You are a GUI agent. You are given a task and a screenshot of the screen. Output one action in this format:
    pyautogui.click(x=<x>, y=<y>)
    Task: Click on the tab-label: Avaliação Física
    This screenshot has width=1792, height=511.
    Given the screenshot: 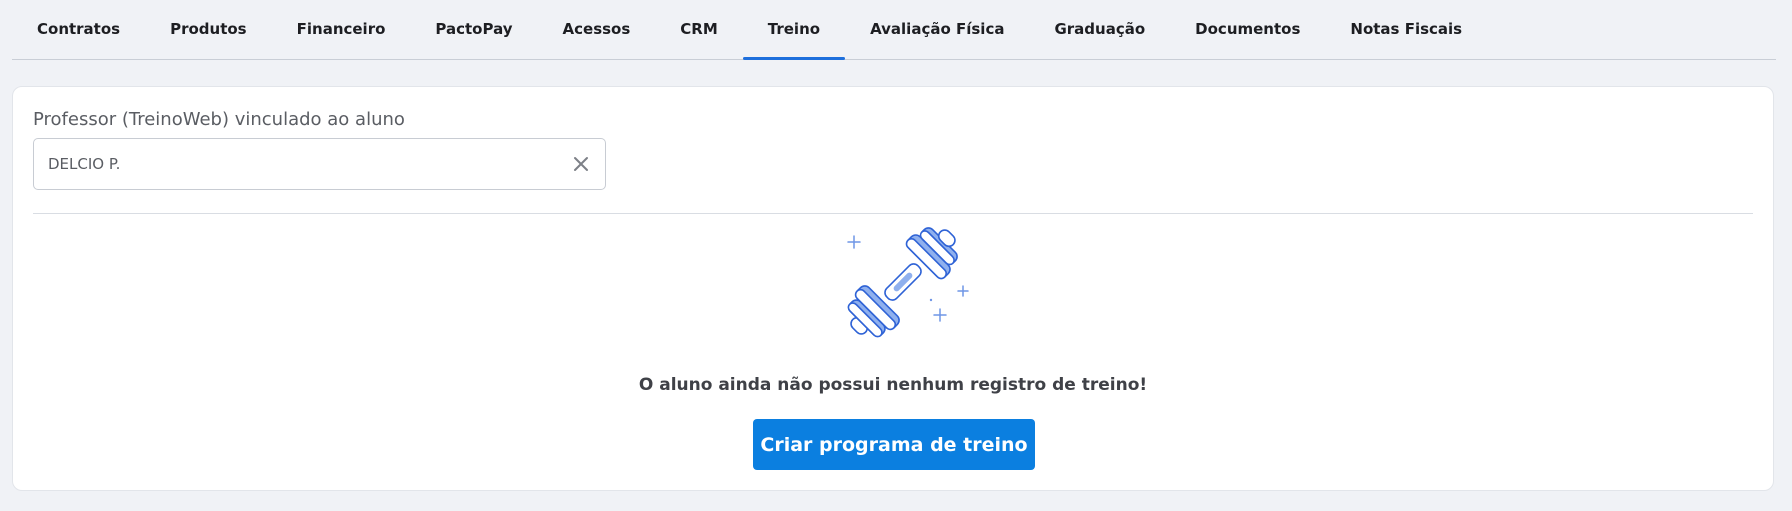 What is the action you would take?
    pyautogui.click(x=937, y=29)
    